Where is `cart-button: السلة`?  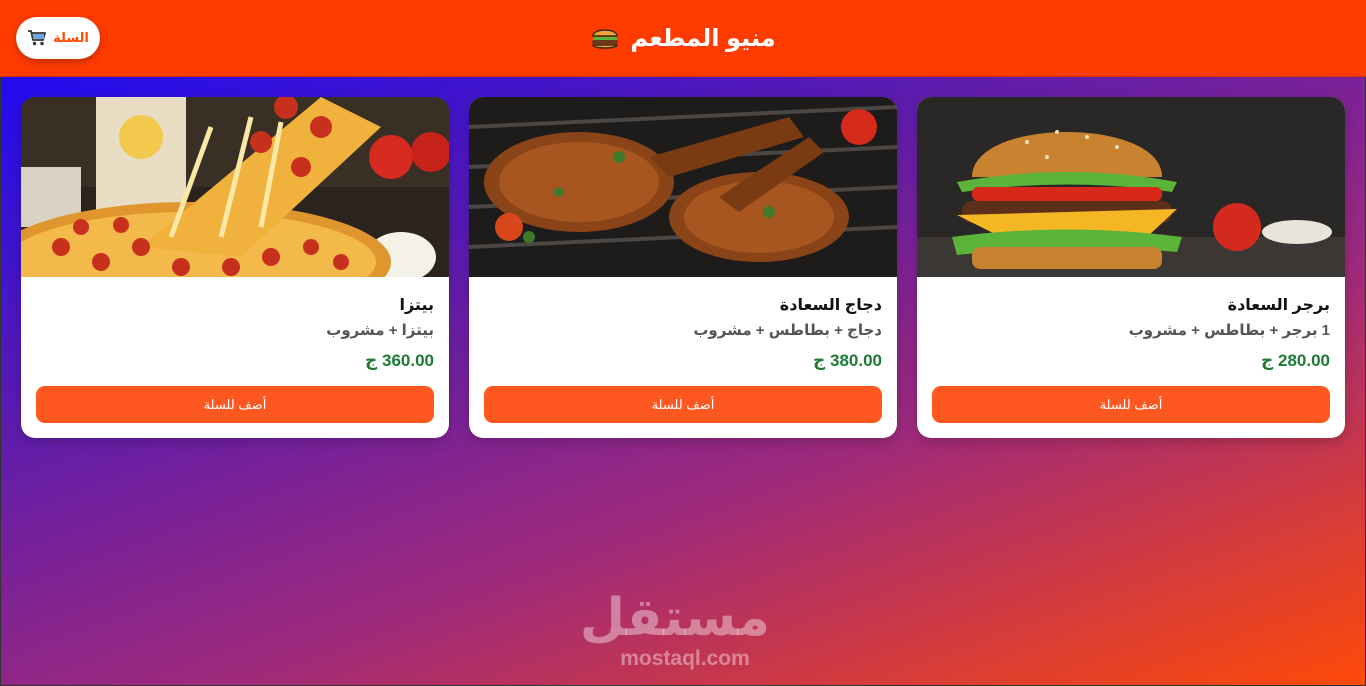 cart-button: السلة is located at coordinates (58, 38).